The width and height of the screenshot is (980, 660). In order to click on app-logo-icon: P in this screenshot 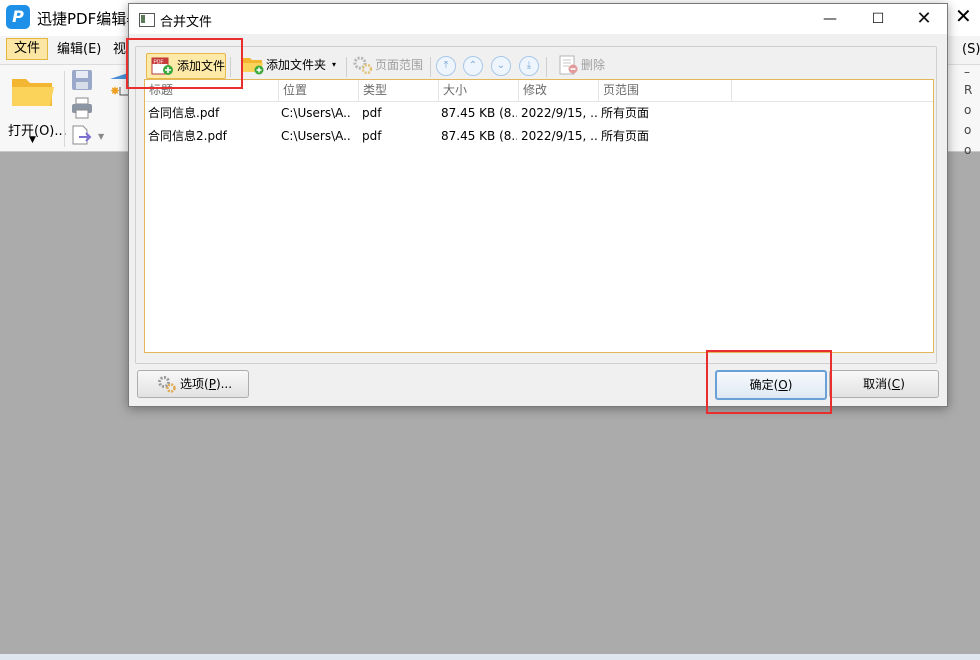, I will do `click(18, 17)`.